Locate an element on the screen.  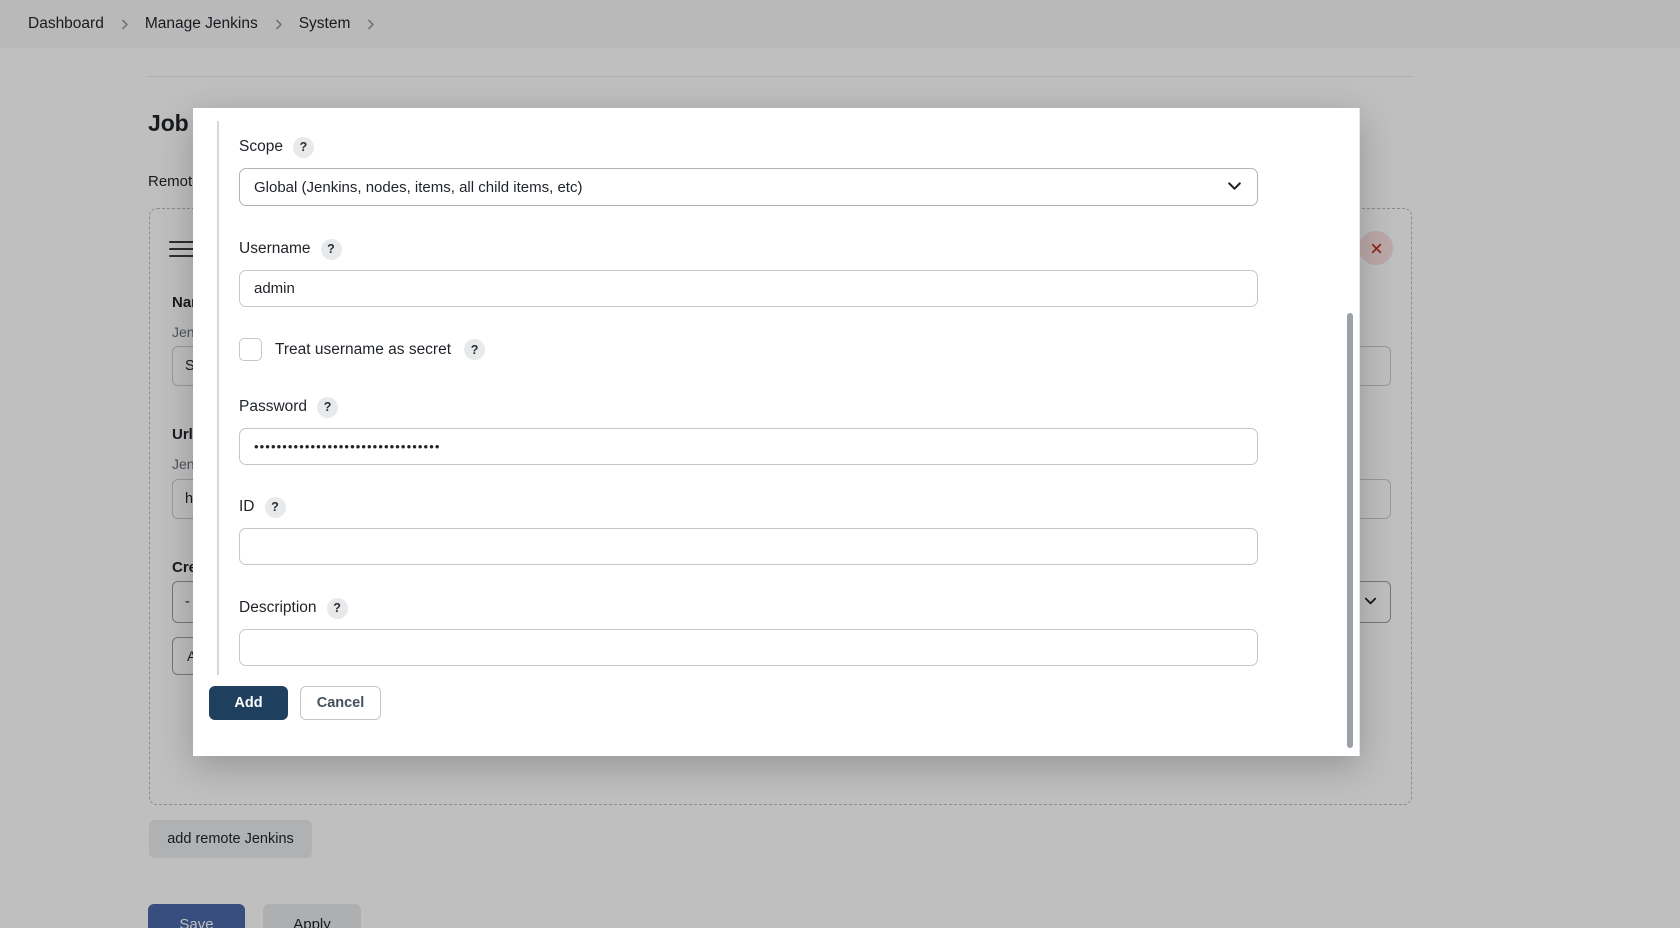
modal-actions: Add Cancel is located at coordinates (295, 703).